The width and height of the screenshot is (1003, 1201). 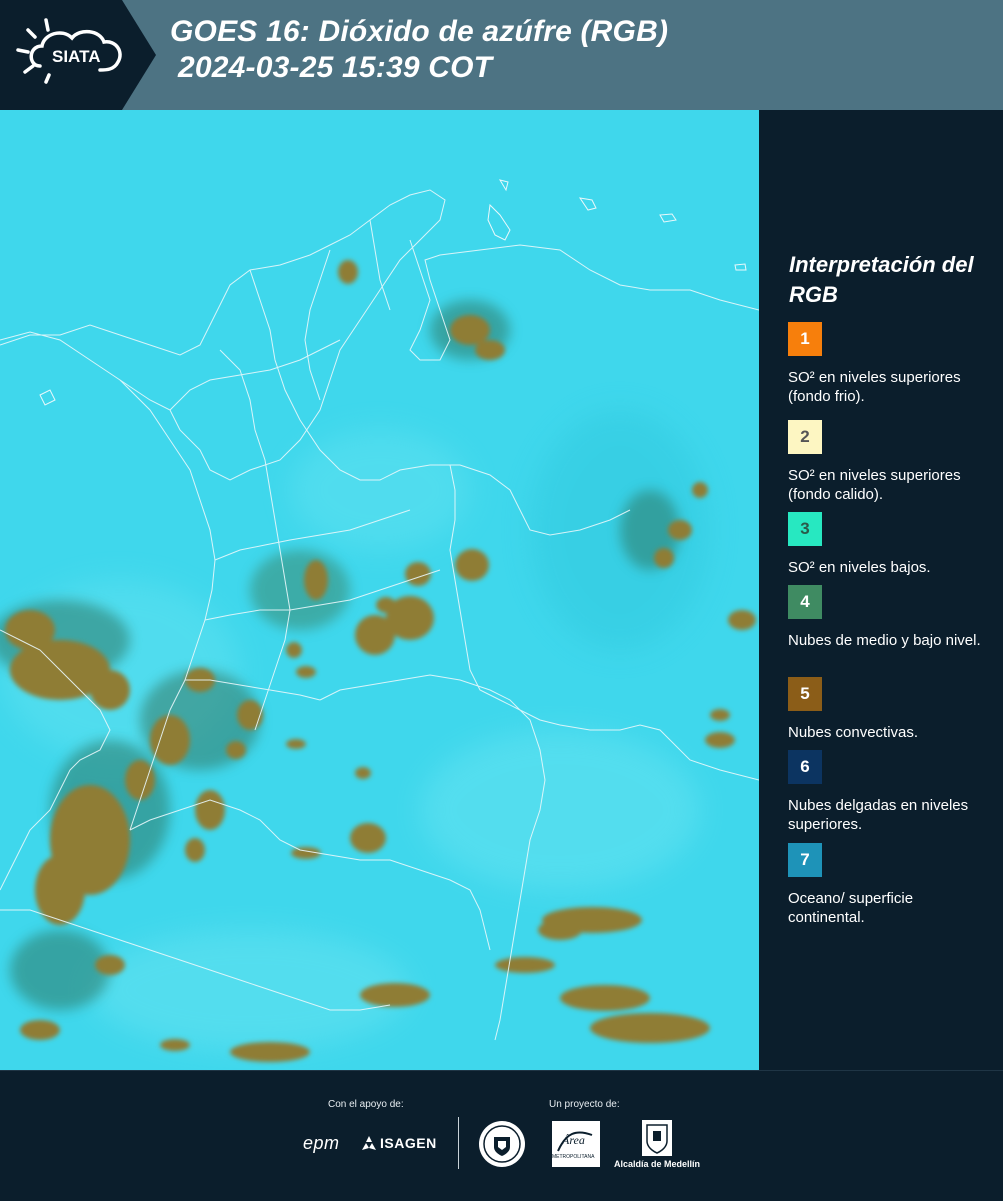 What do you see at coordinates (881, 279) in the screenshot?
I see `legend-title: Interpretación del RGB` at bounding box center [881, 279].